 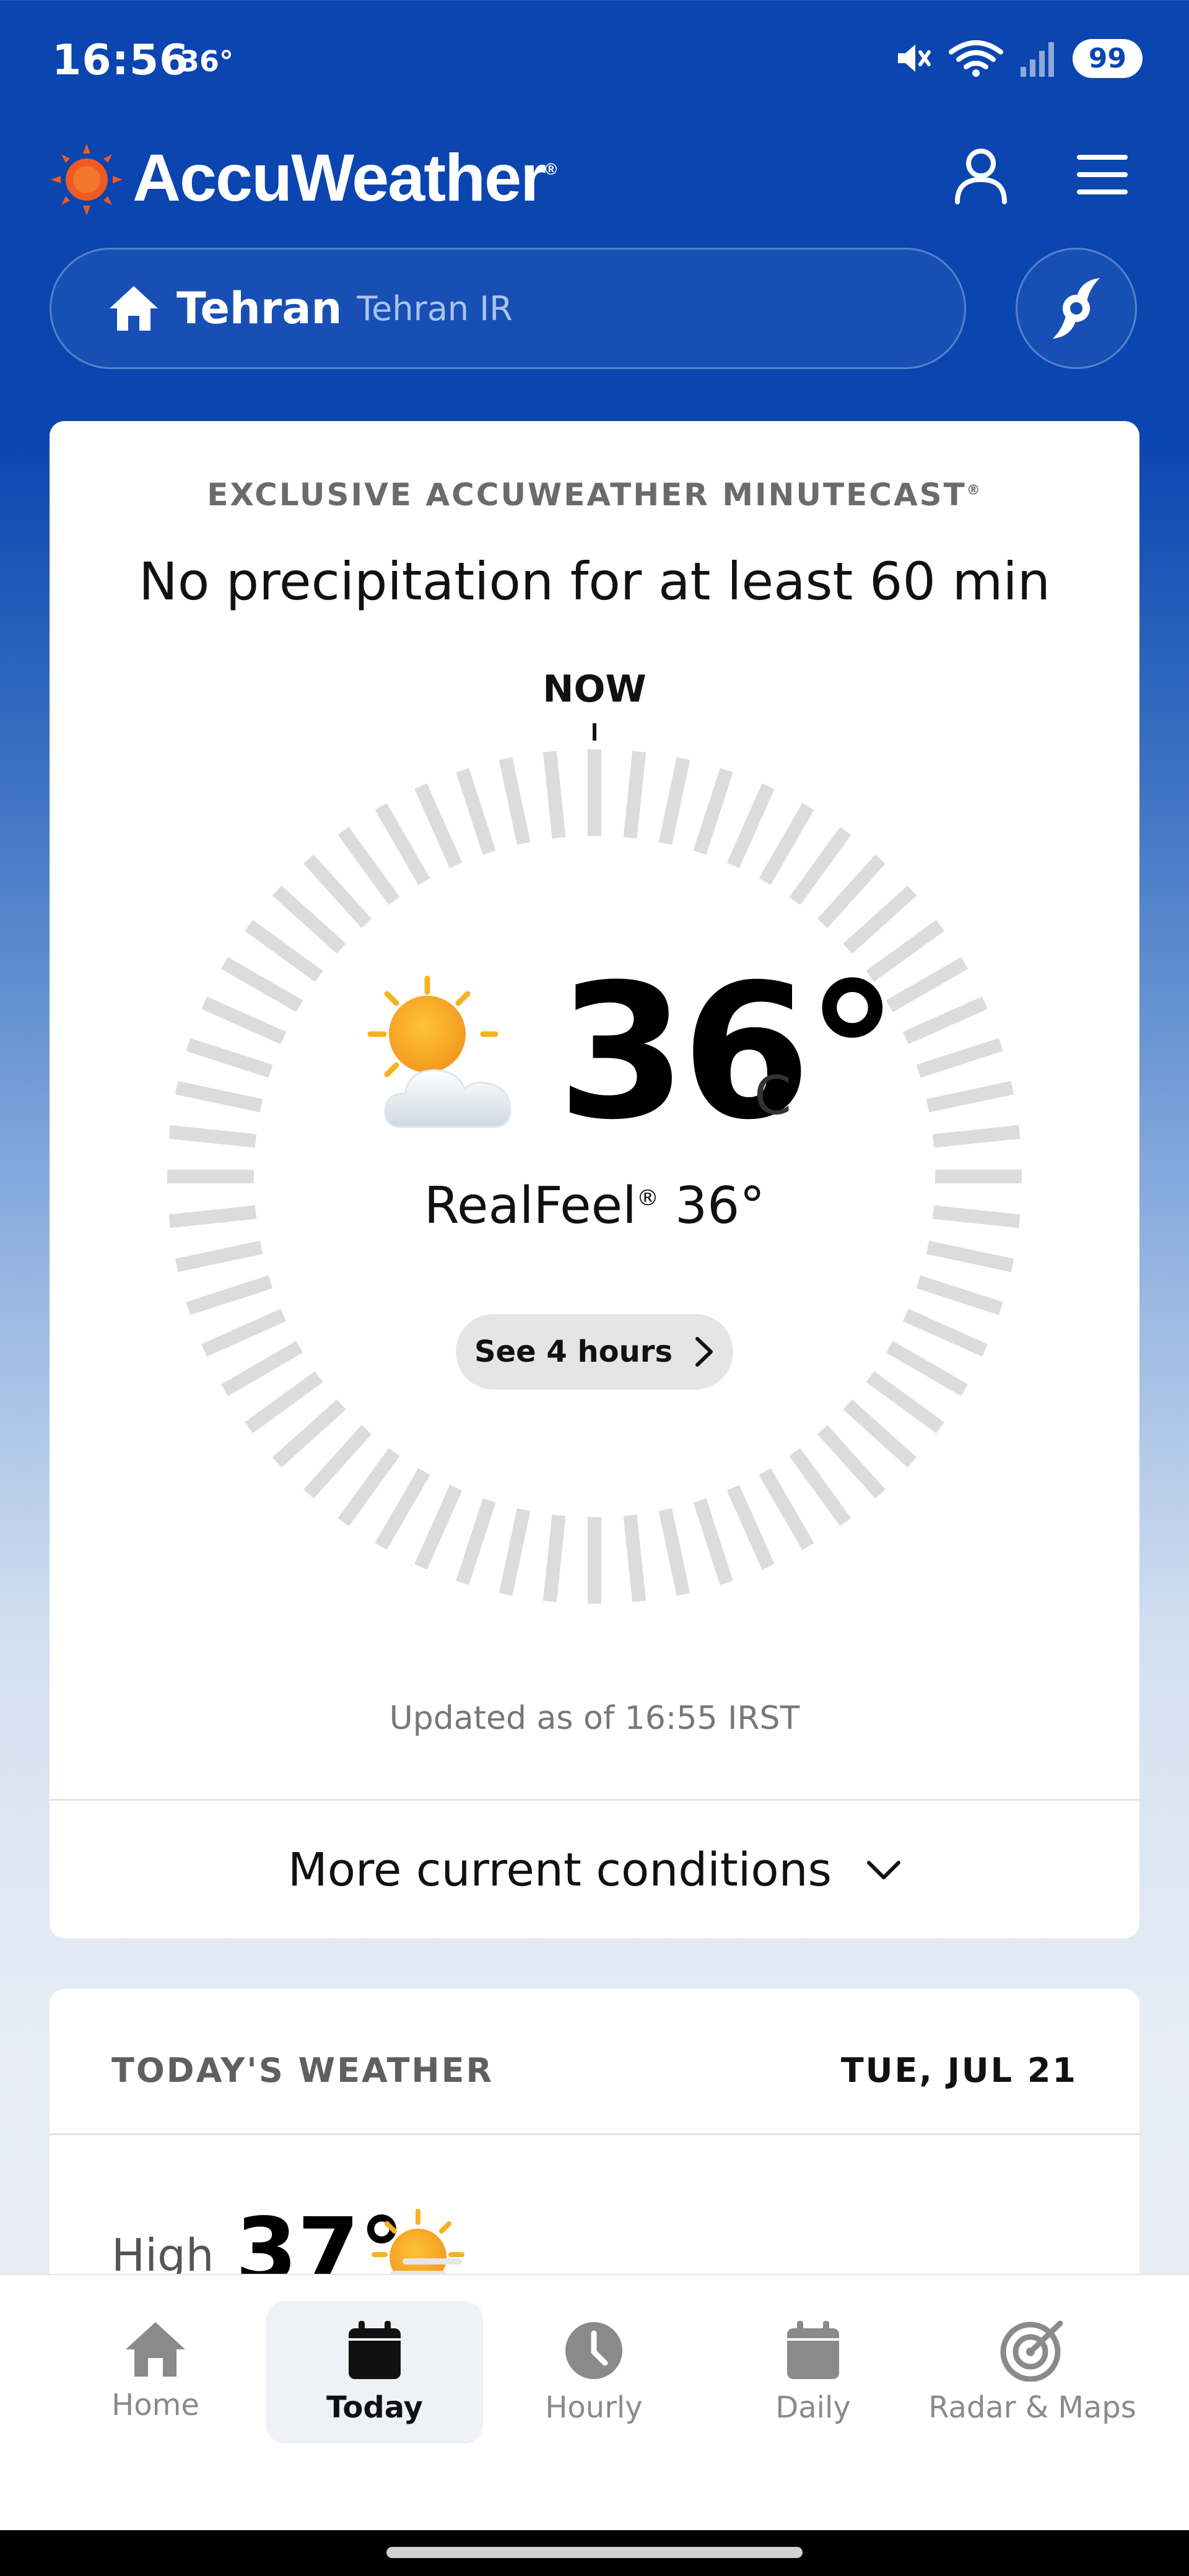 I want to click on nav-hourly-label: Hourly, so click(x=594, y=2407).